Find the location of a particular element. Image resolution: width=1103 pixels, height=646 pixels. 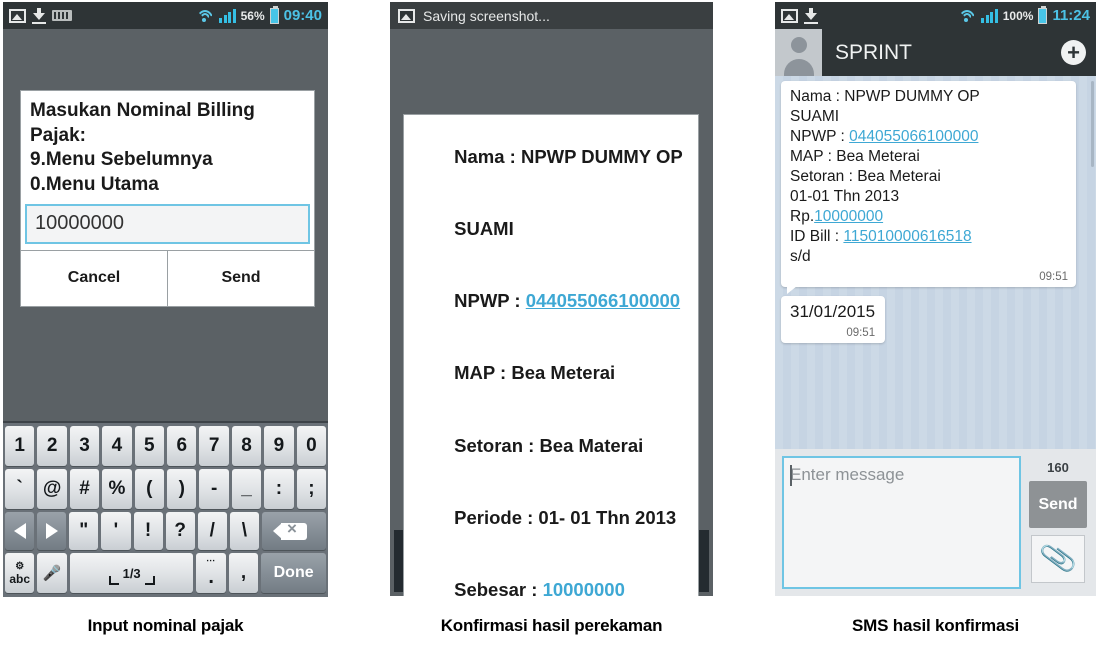

key-question: ? is located at coordinates (180, 531).